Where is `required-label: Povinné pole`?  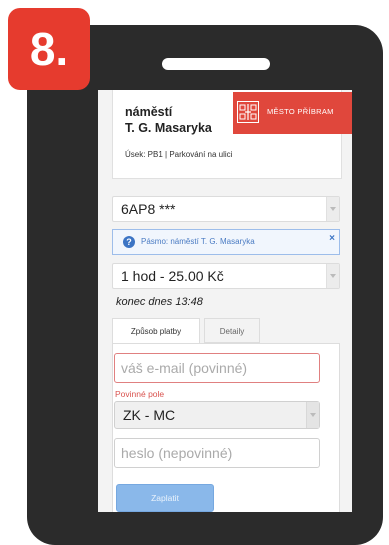
required-label: Povinné pole is located at coordinates (140, 394).